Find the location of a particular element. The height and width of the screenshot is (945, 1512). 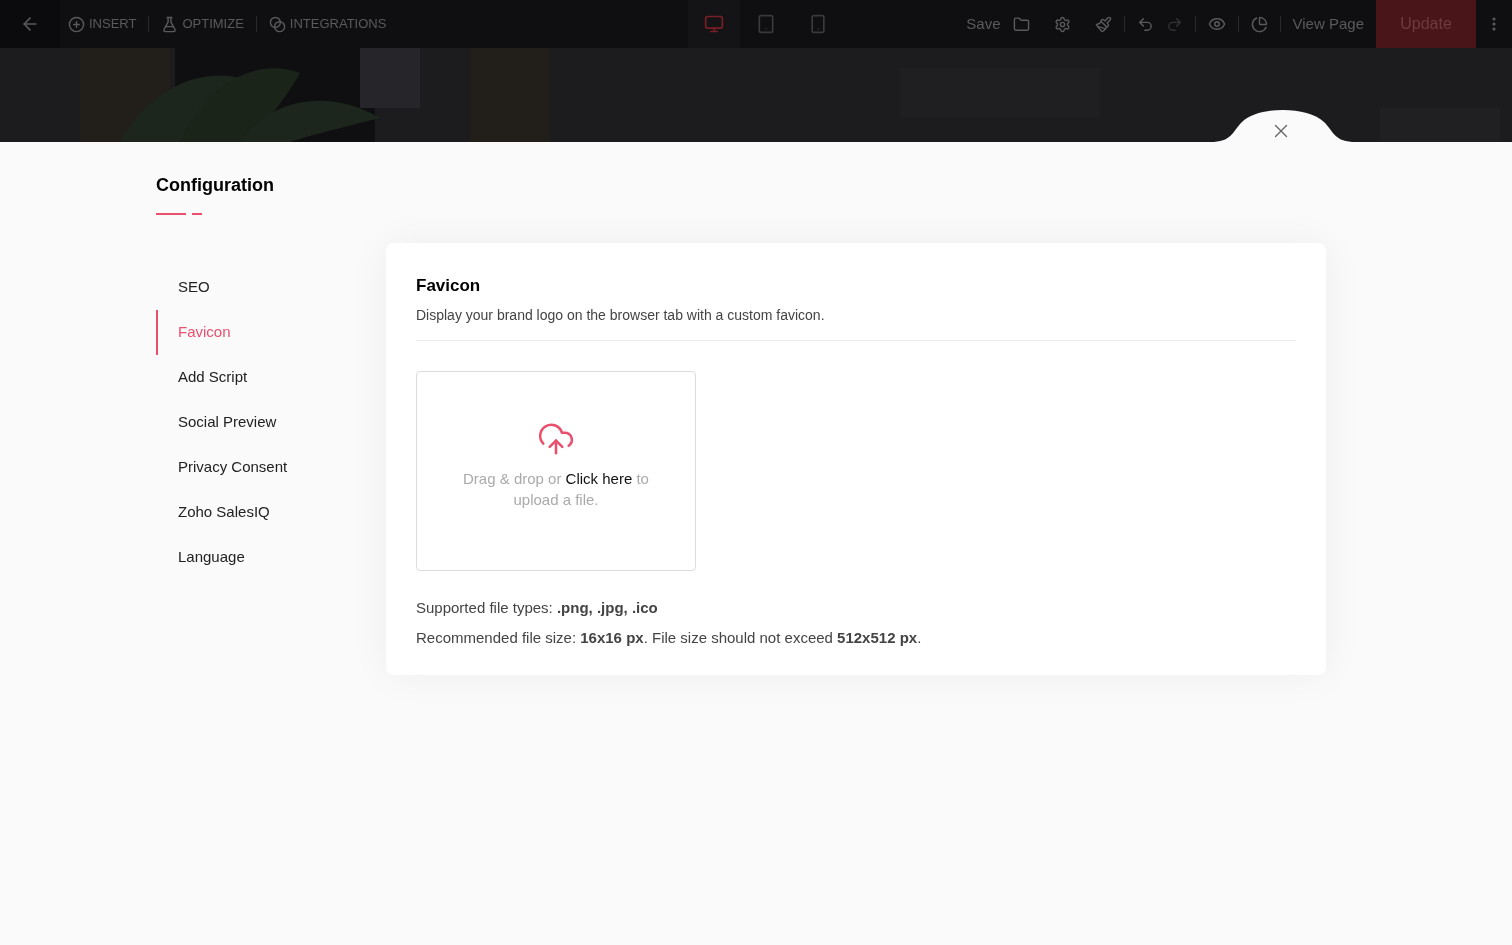

paintbrush-icon is located at coordinates (1103, 24).